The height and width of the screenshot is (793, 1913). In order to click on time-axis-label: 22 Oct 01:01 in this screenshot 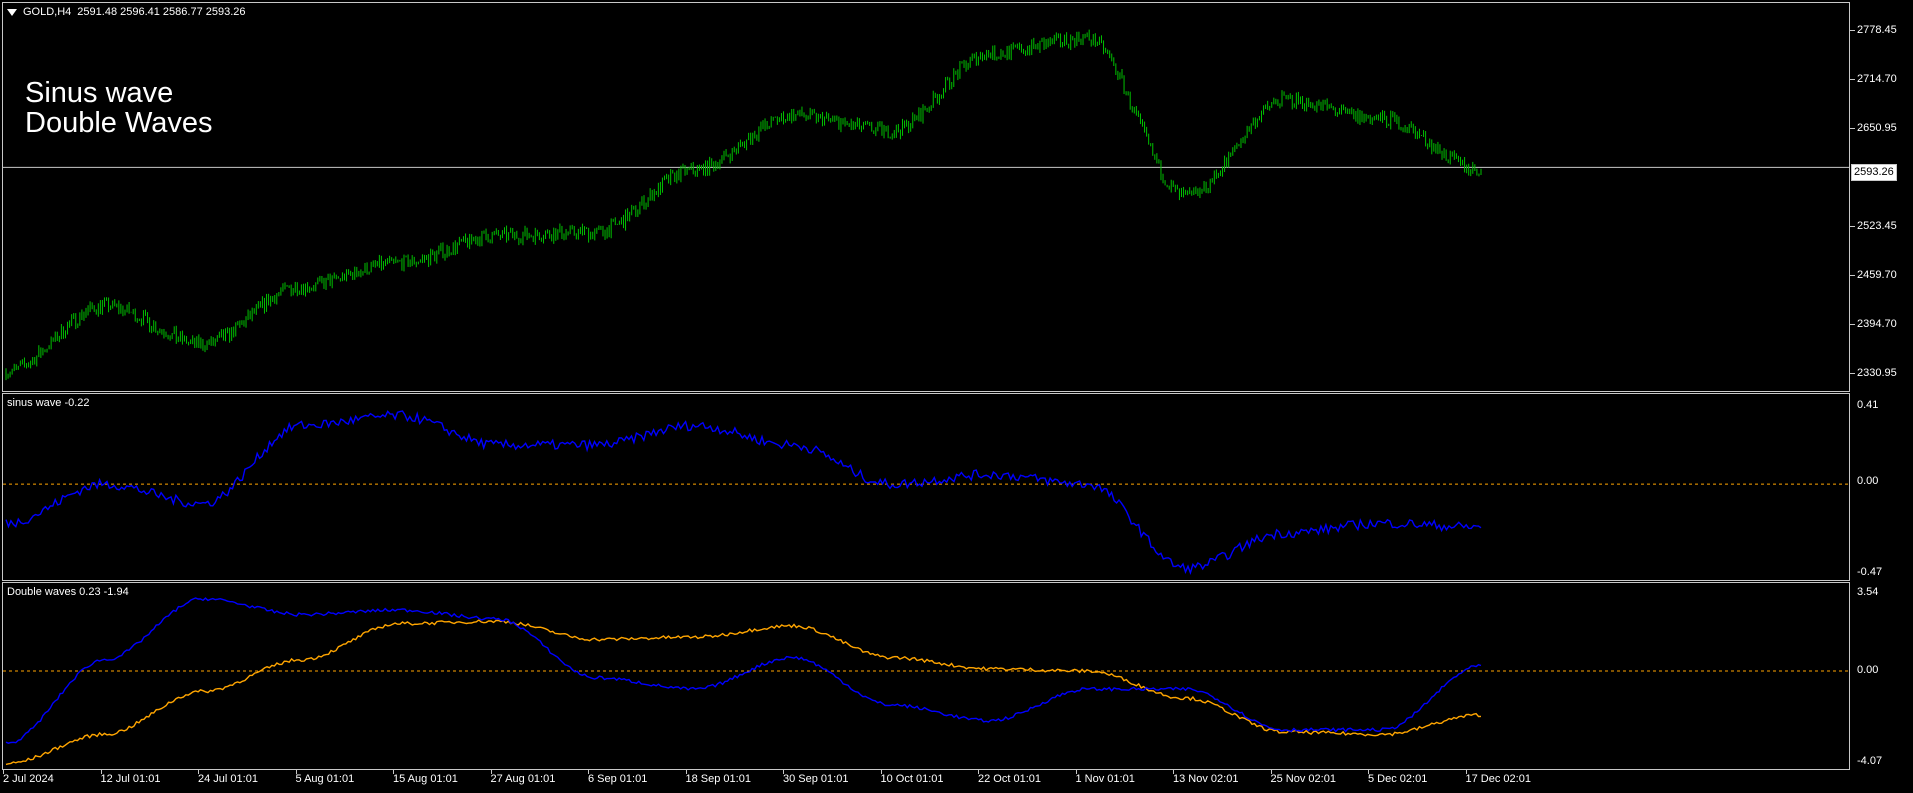, I will do `click(1009, 779)`.